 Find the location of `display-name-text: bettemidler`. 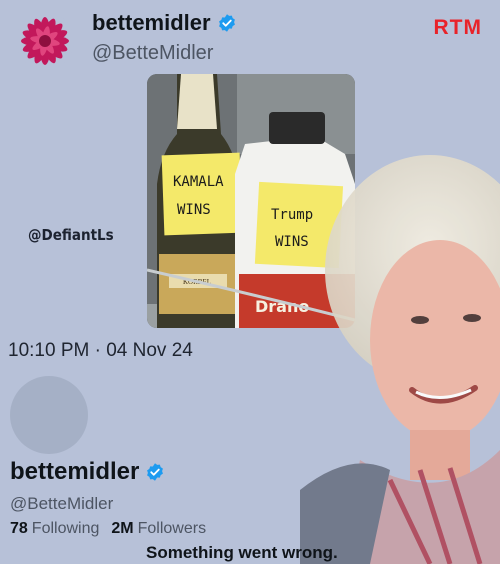

display-name-text: bettemidler is located at coordinates (151, 22).